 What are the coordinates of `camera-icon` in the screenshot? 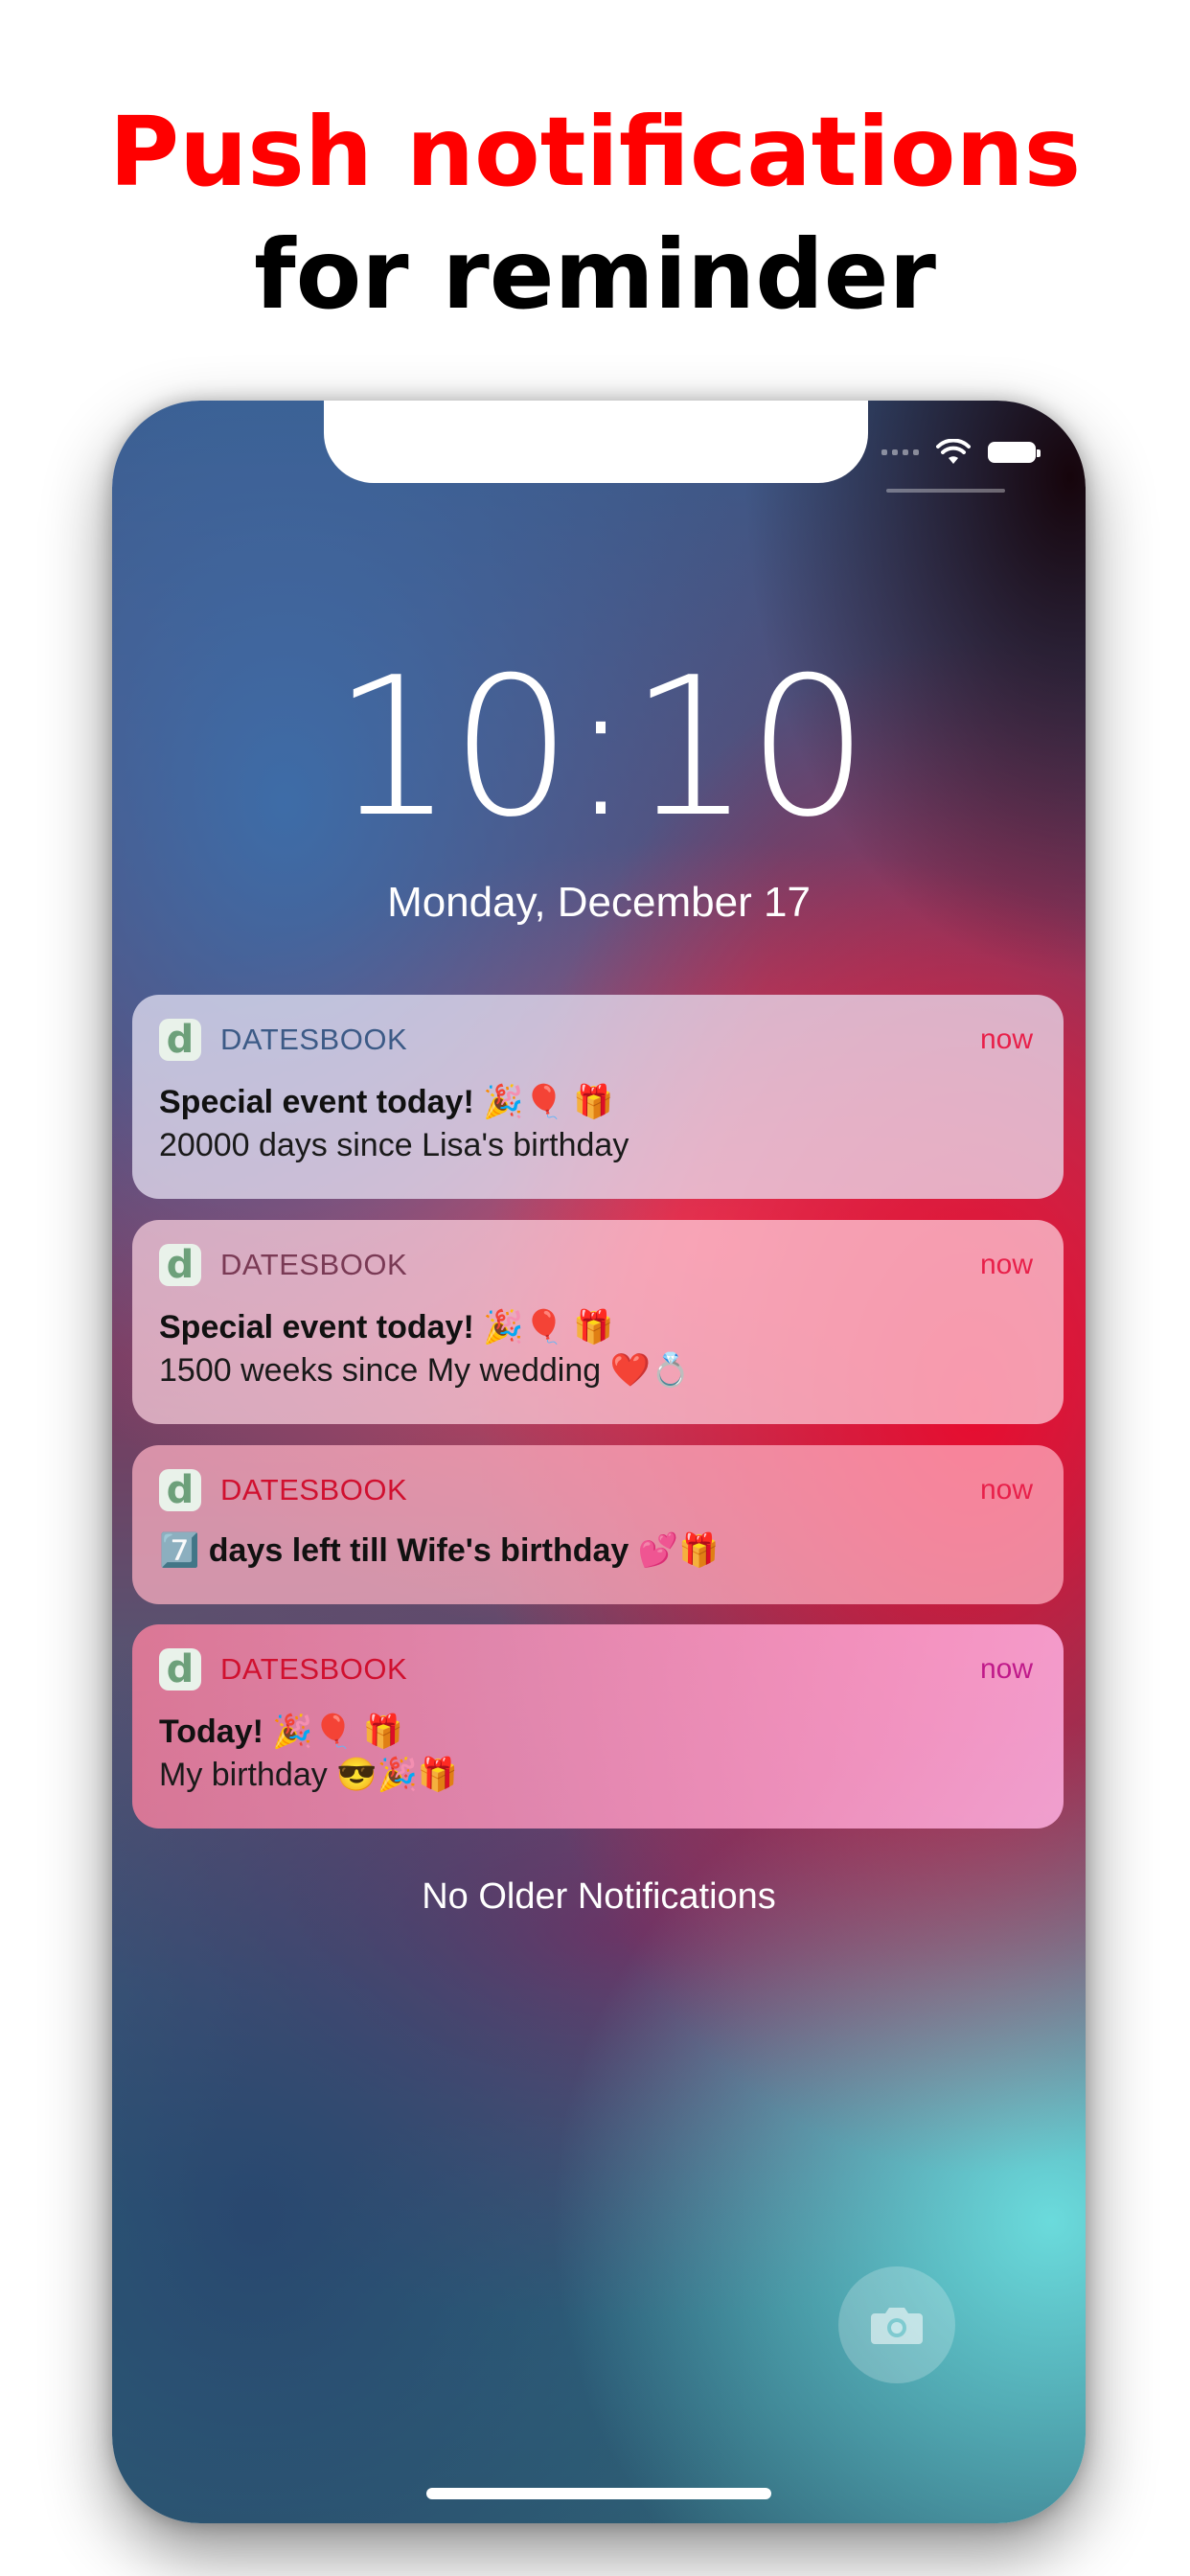 It's located at (897, 2326).